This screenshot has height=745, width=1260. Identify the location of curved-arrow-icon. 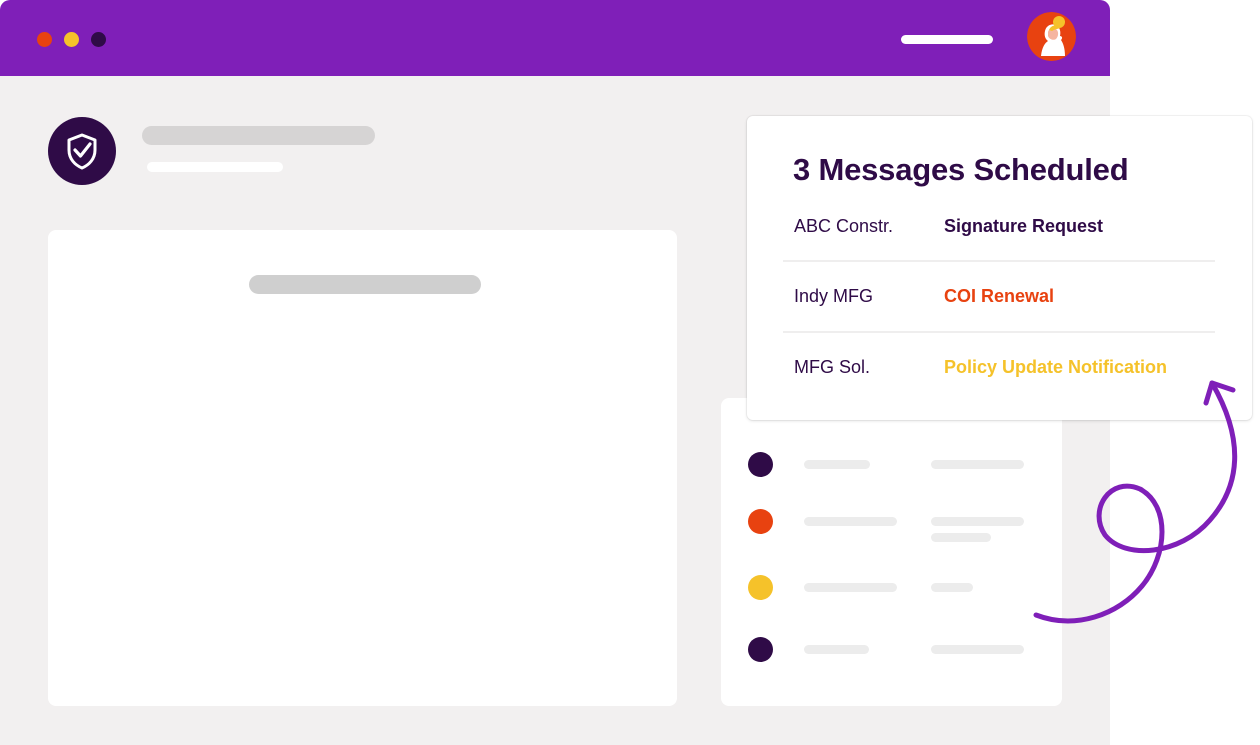
(1135, 502).